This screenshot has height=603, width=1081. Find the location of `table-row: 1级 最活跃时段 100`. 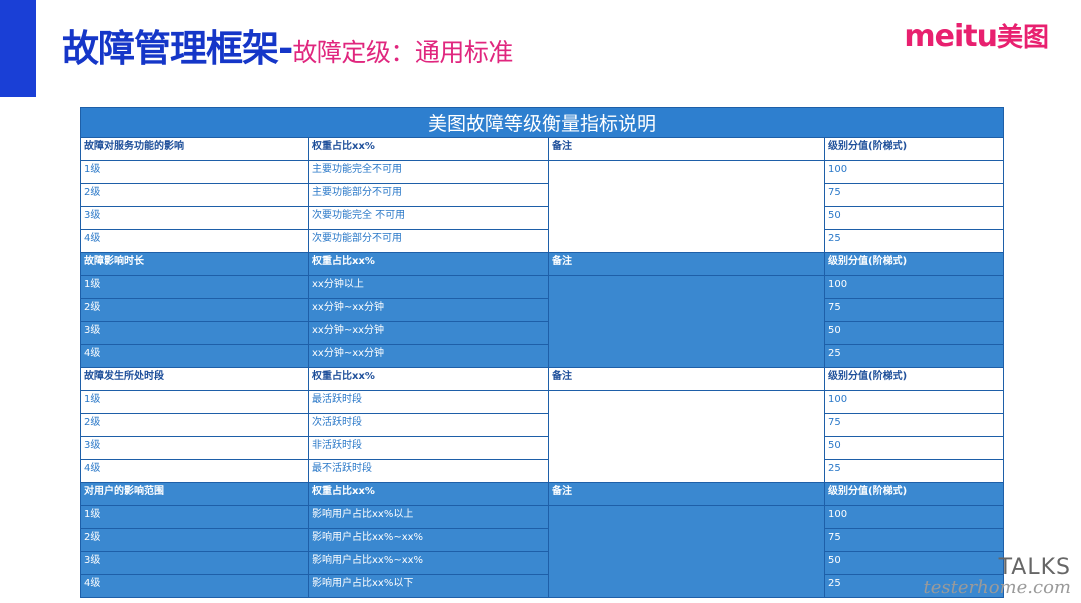

table-row: 1级 最活跃时段 100 is located at coordinates (542, 436).